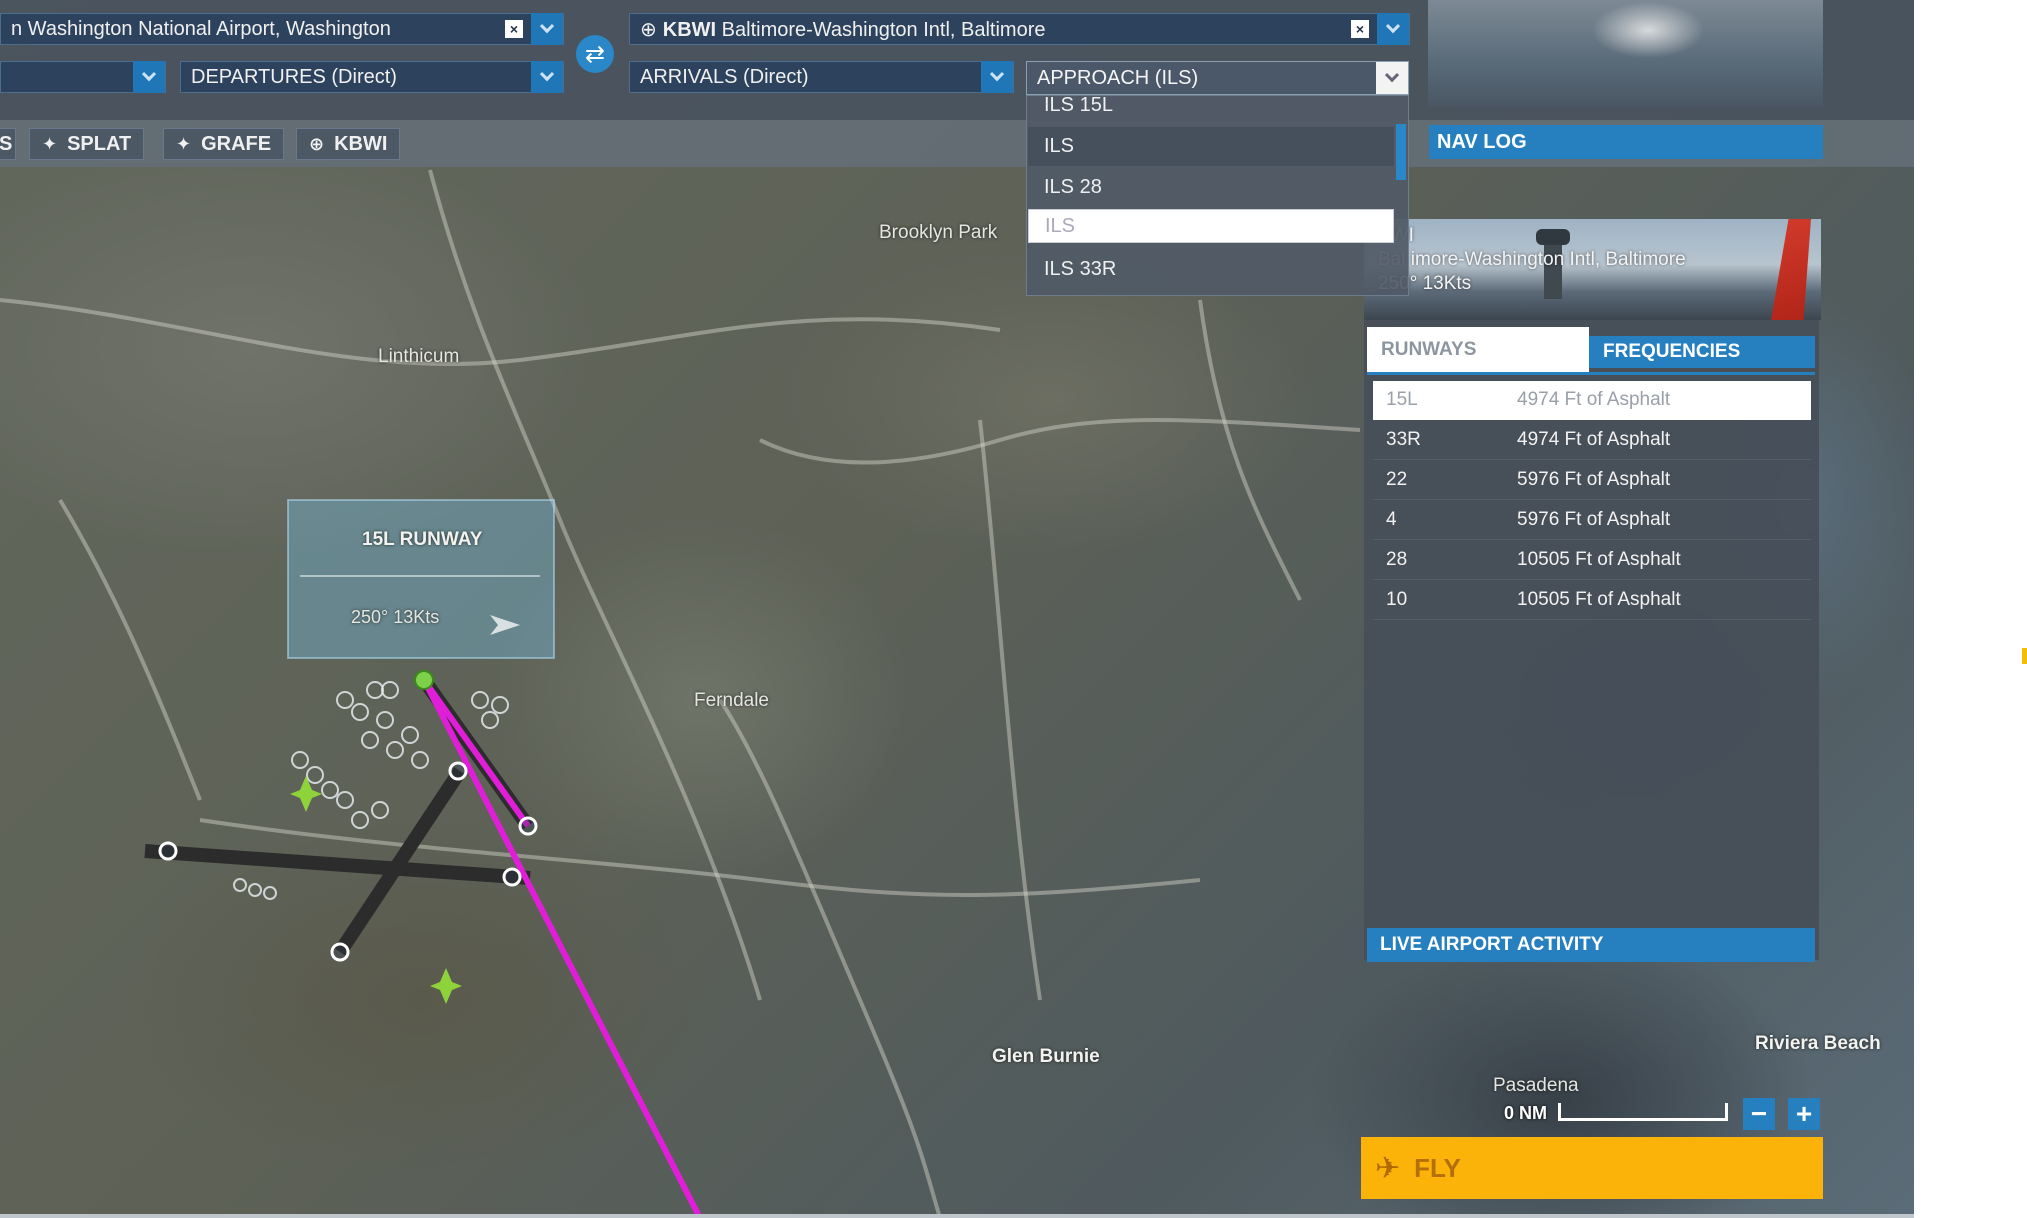 The width and height of the screenshot is (2027, 1218). I want to click on waypoint-button-grafe: ✦ GRAFE, so click(224, 144).